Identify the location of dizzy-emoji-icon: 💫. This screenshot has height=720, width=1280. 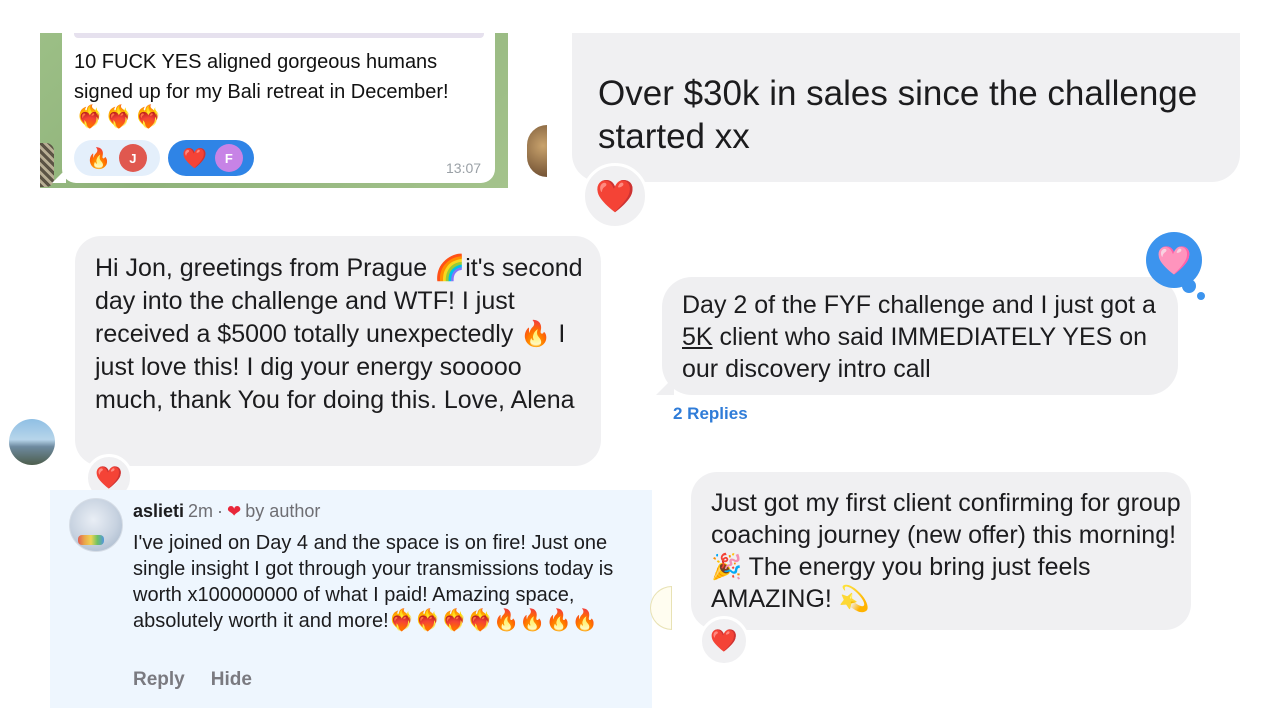
(854, 599).